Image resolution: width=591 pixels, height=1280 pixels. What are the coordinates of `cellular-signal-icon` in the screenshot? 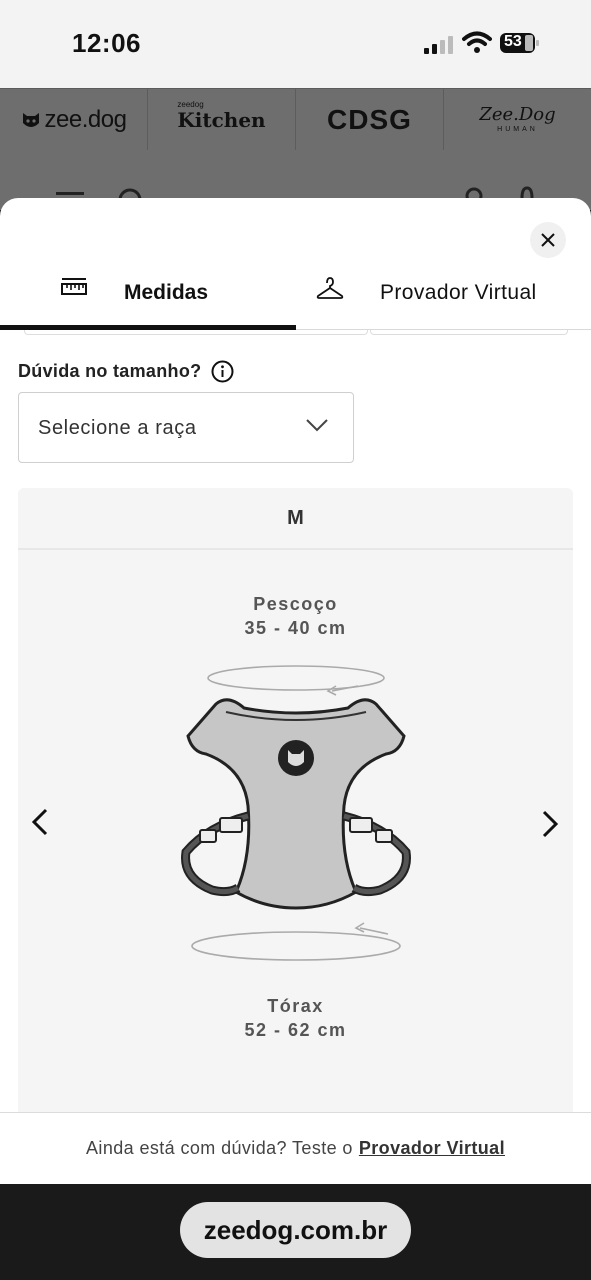 It's located at (439, 44).